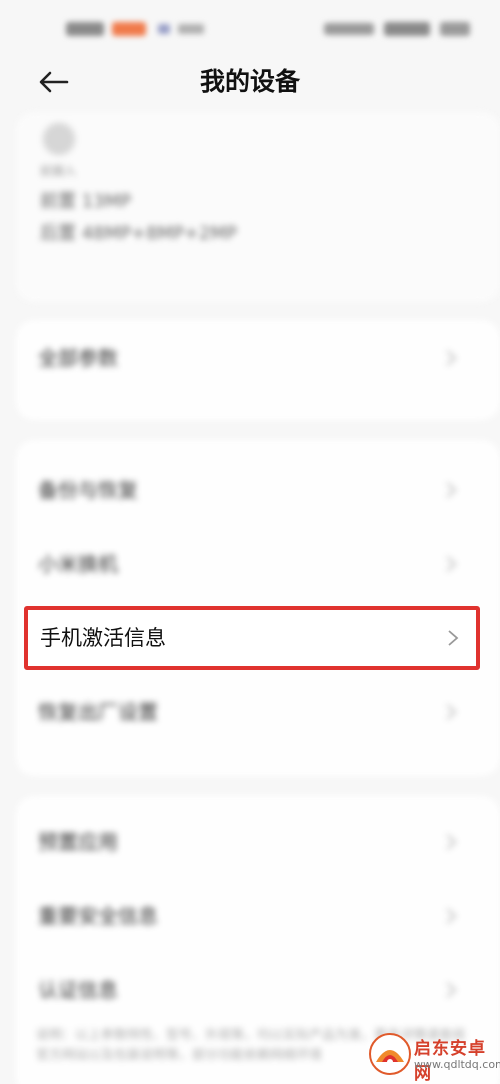  I want to click on certification-row: 认证信息, so click(250, 990).